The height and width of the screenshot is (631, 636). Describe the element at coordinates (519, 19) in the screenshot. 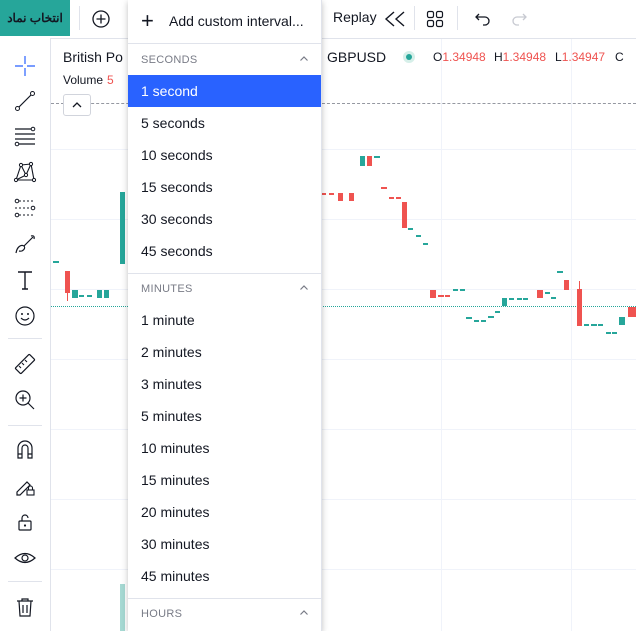

I see `redo-icon` at that location.